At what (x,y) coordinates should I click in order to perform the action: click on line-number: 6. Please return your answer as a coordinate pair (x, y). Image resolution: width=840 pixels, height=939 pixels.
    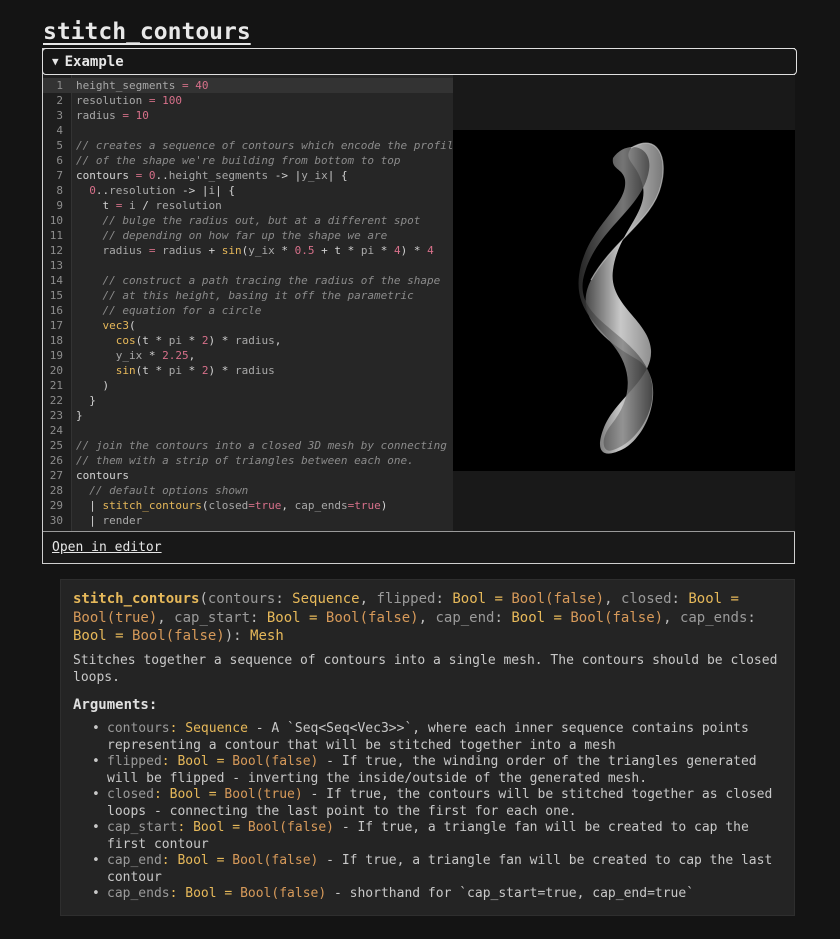
    Looking at the image, I should click on (59, 160).